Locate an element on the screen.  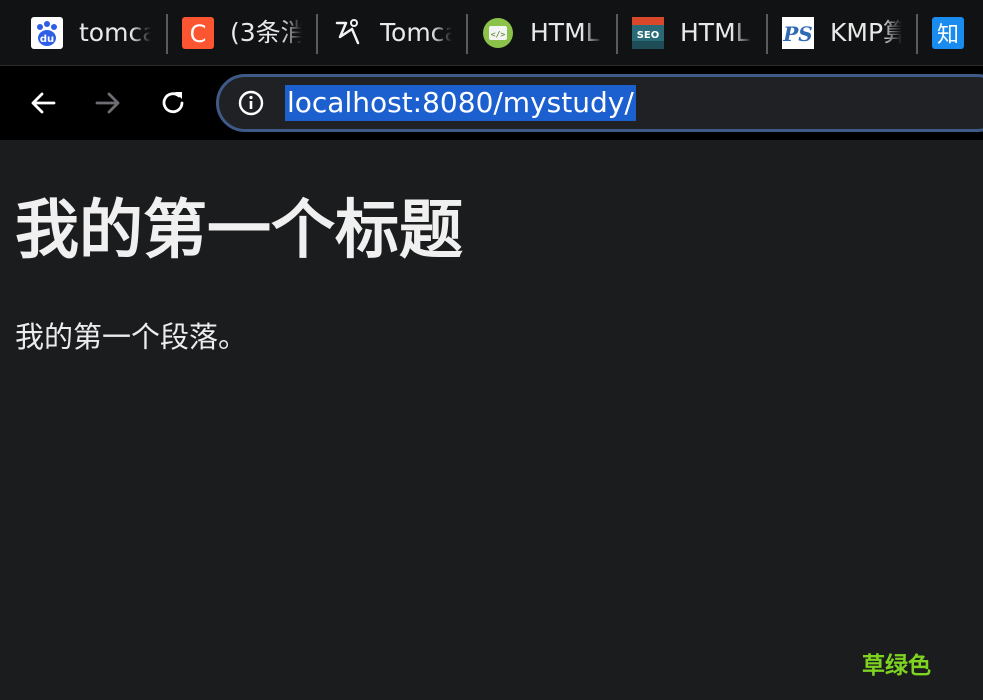
url-text: localhost:8080/mystudy/ is located at coordinates (460, 103).